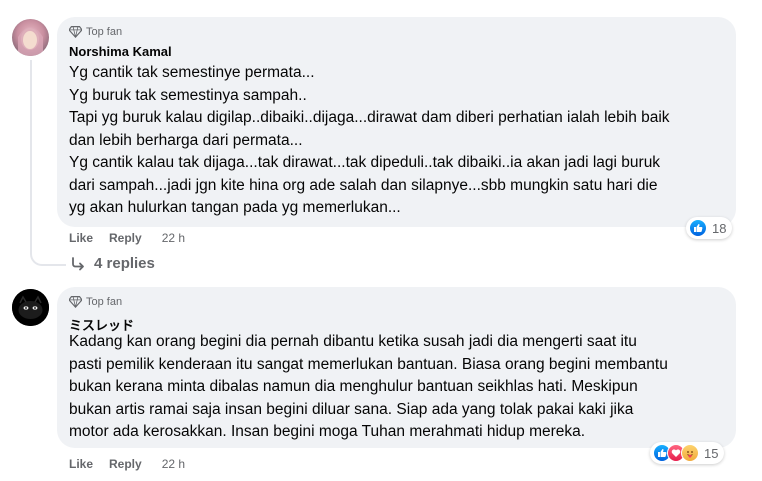 The image size is (762, 481). I want to click on view-replies-button: 4 replies, so click(112, 263).